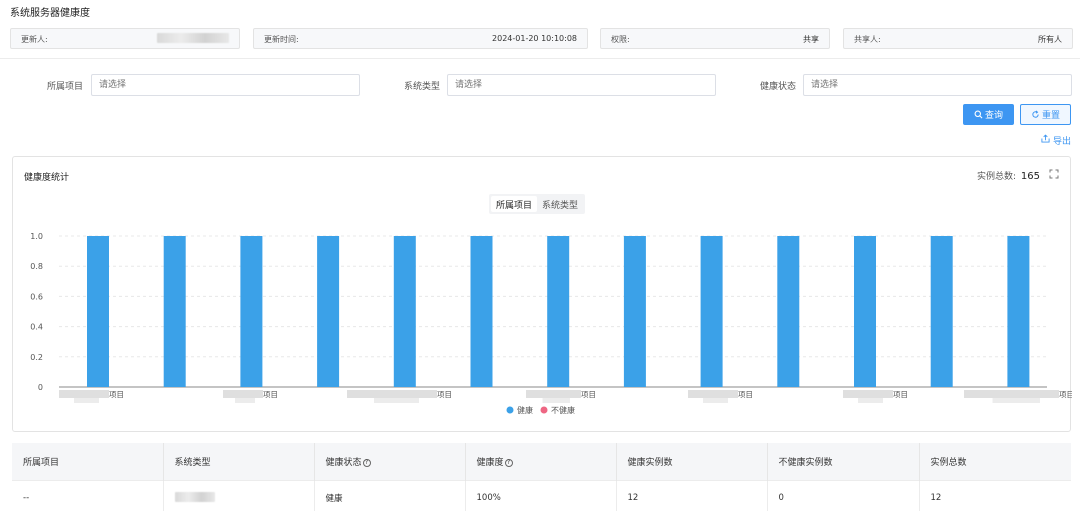  I want to click on updater-value-redacted, so click(193, 39).